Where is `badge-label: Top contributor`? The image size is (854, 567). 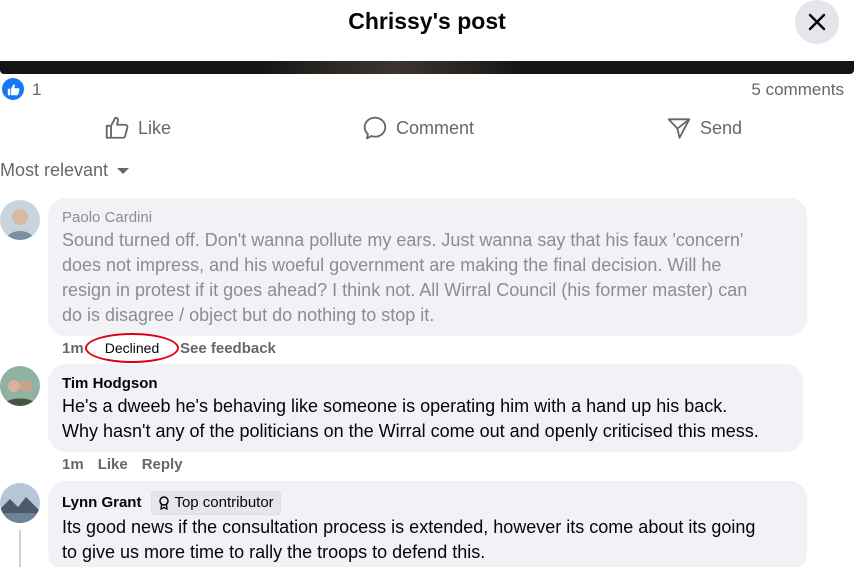
badge-label: Top contributor is located at coordinates (224, 502).